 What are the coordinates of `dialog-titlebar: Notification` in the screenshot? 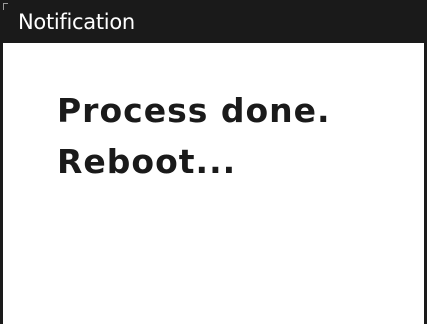 It's located at (213, 21).